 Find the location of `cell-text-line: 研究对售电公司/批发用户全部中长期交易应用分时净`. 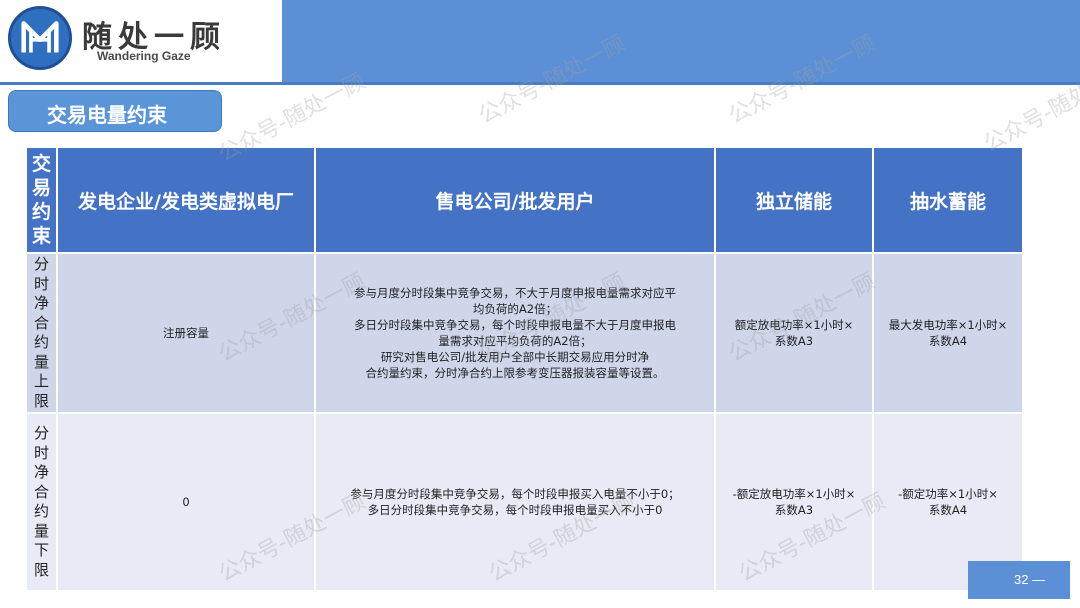

cell-text-line: 研究对售电公司/批发用户全部中长期交易应用分时净 is located at coordinates (515, 357).